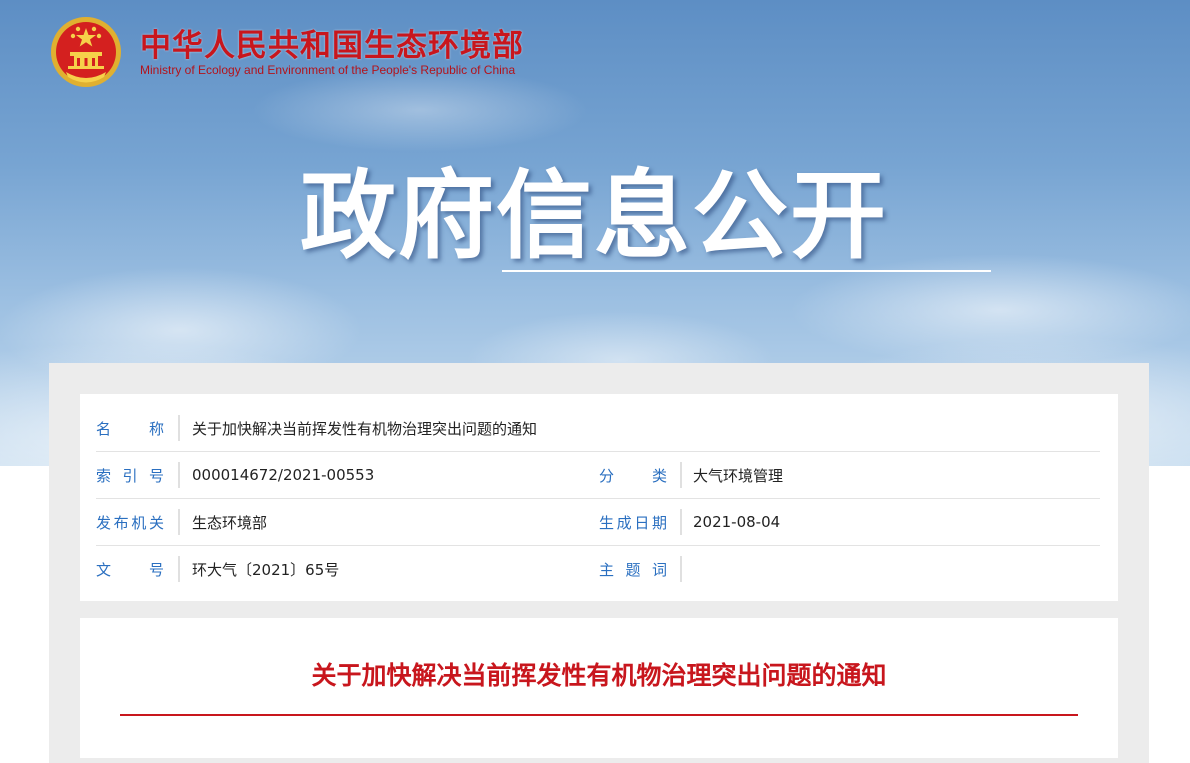 The width and height of the screenshot is (1190, 763). Describe the element at coordinates (230, 522) in the screenshot. I see `publisher-value: 生态环境部` at that location.